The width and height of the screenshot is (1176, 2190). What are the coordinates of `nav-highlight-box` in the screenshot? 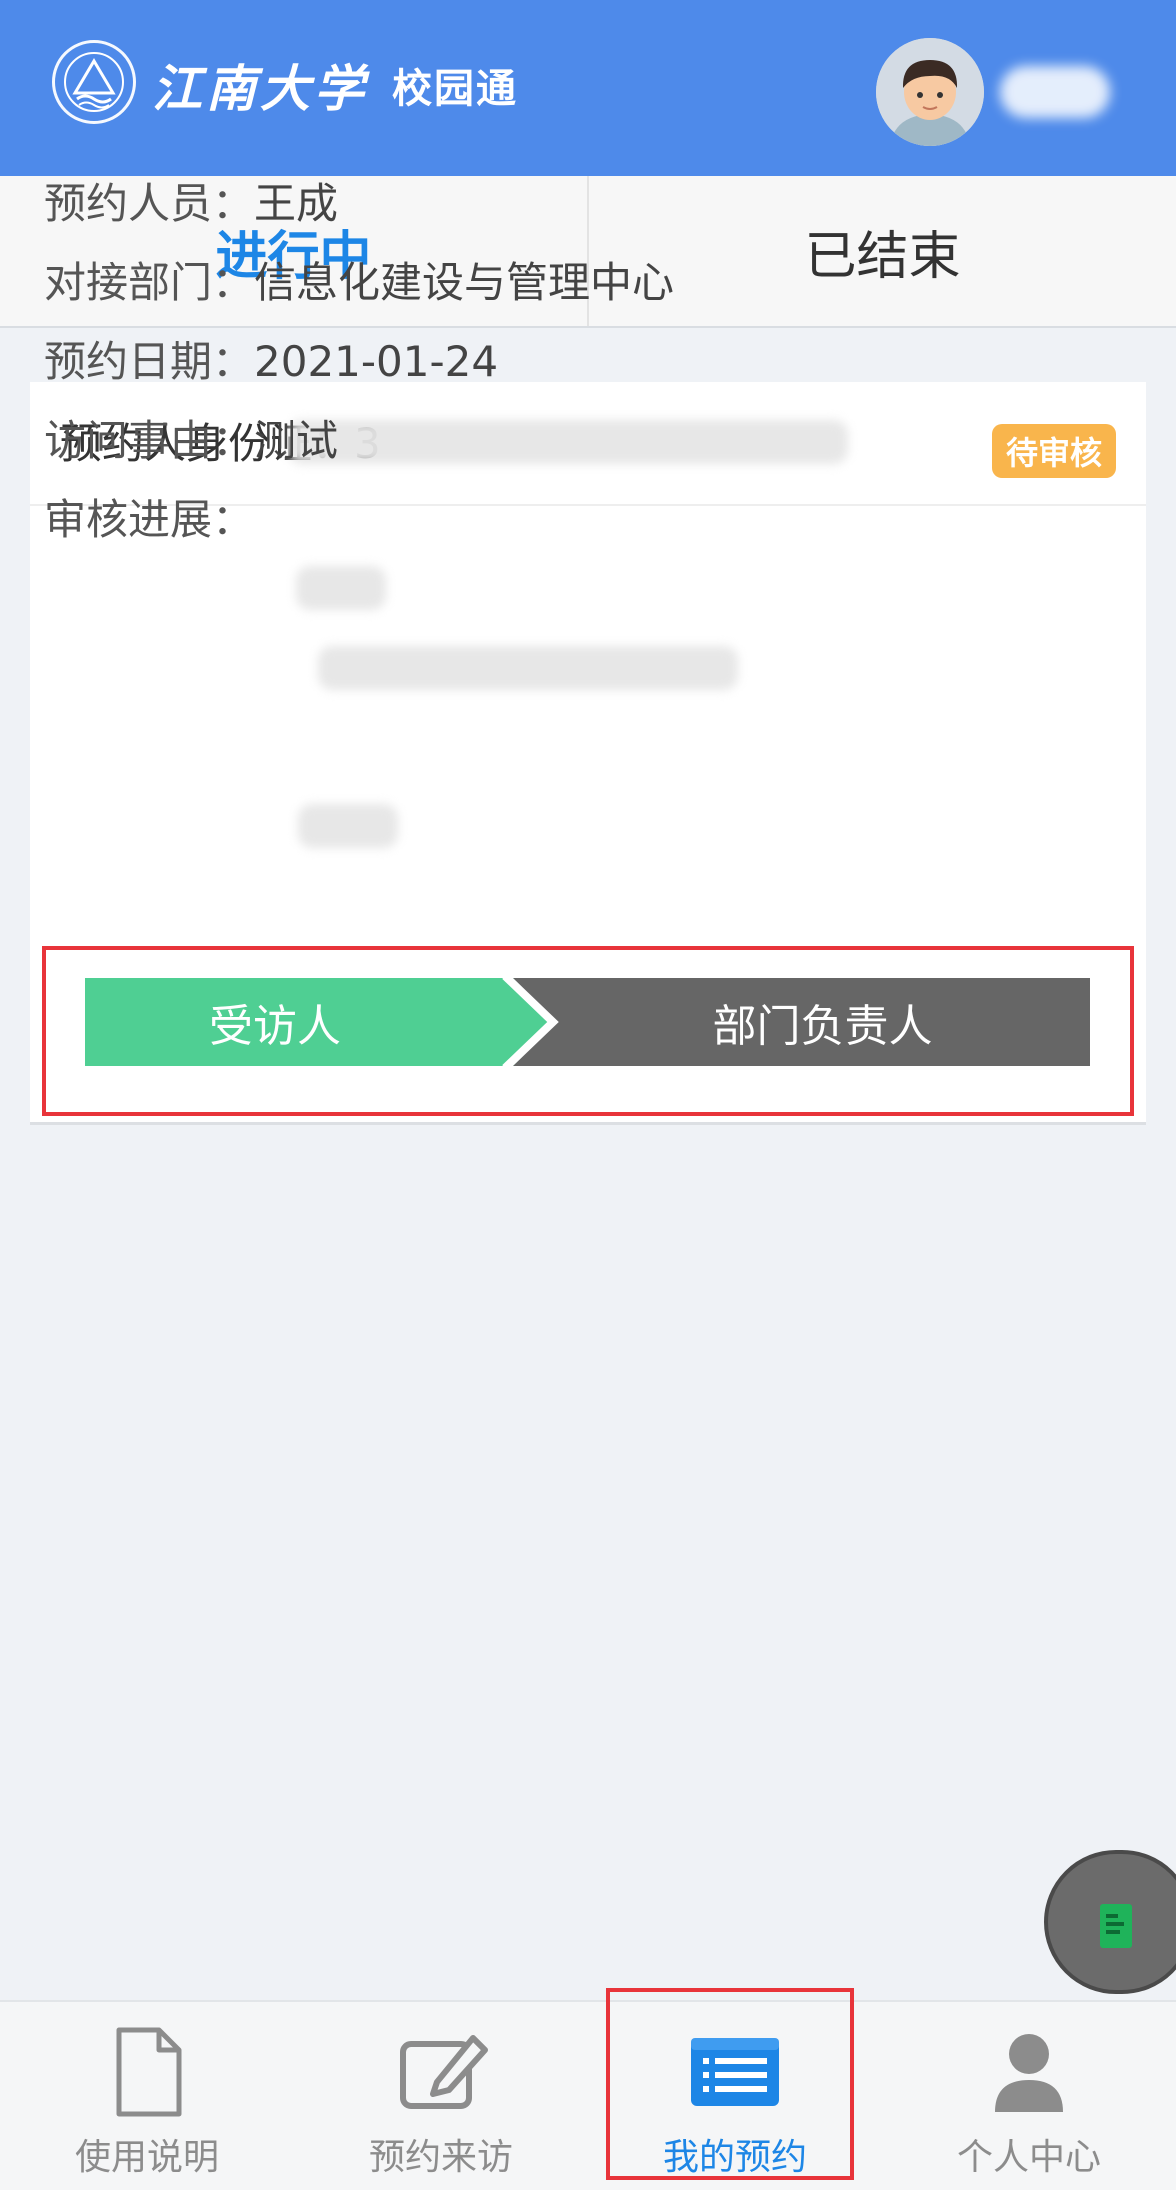 It's located at (730, 2084).